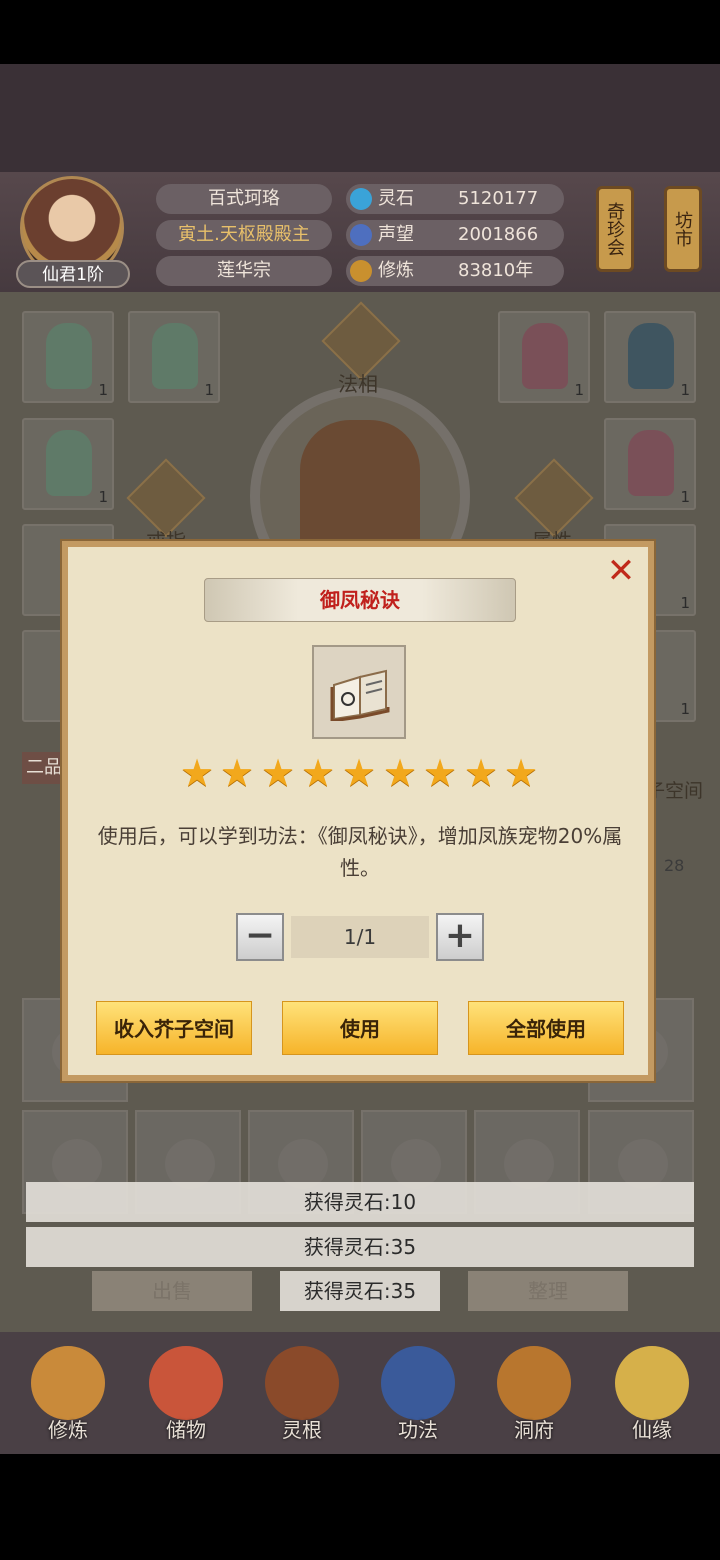 The width and height of the screenshot is (720, 1560). What do you see at coordinates (683, 229) in the screenshot?
I see `market-button: 坊市` at bounding box center [683, 229].